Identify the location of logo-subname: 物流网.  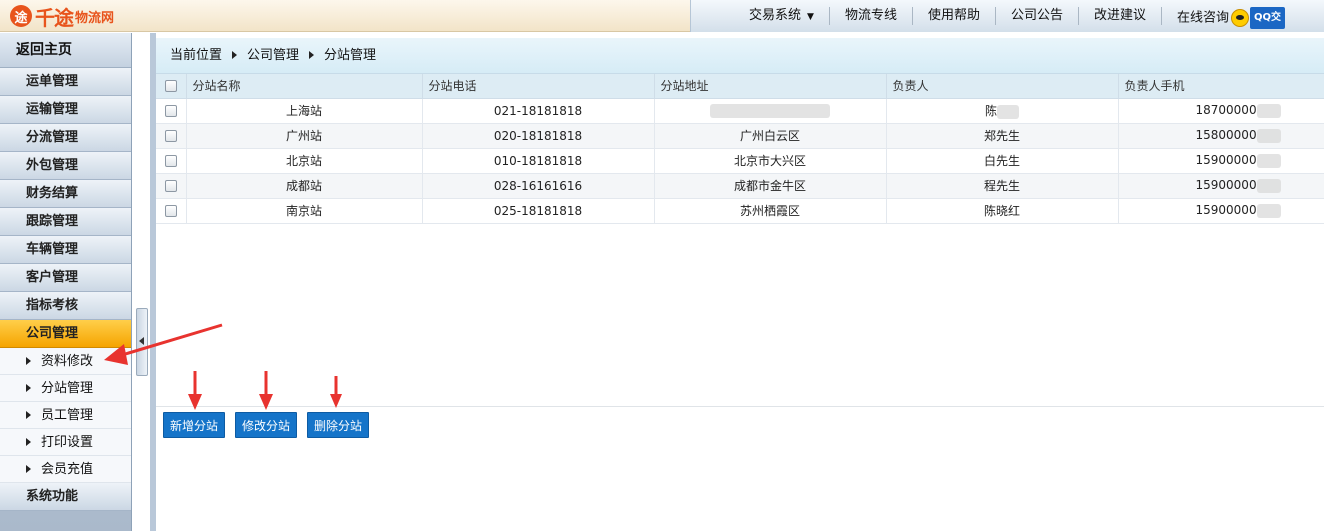
(95, 18).